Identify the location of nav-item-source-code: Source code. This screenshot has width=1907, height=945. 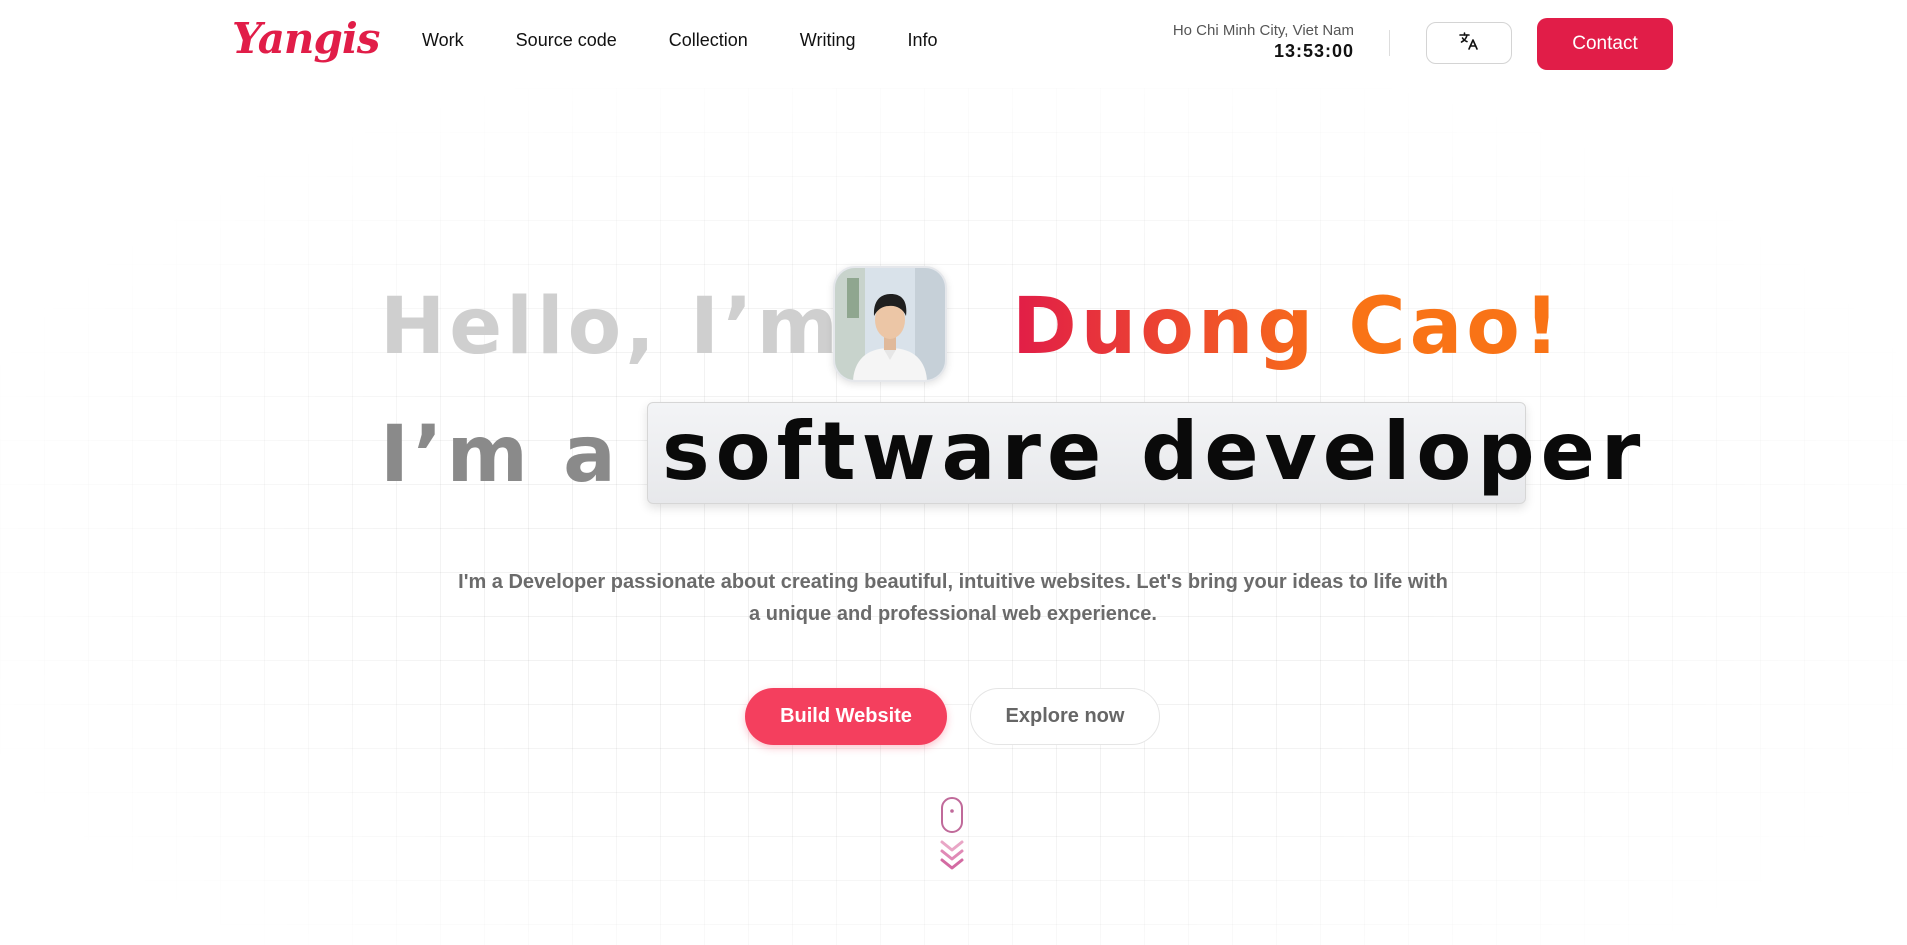
(566, 40).